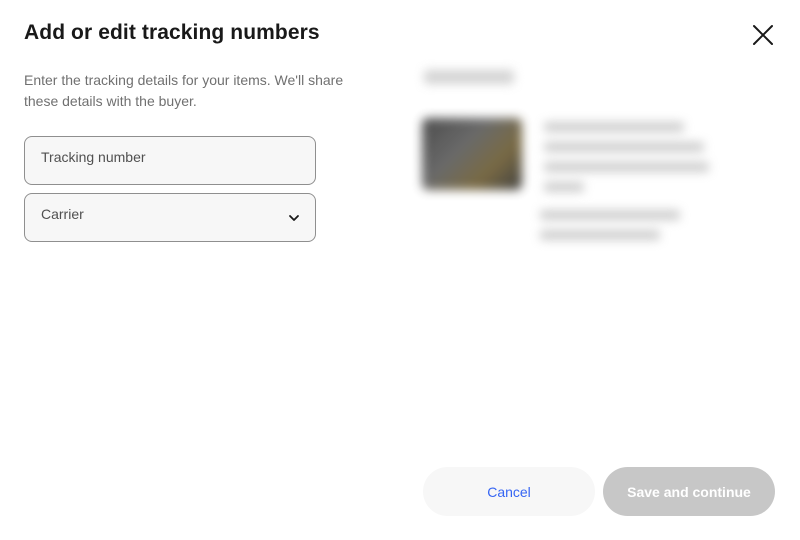 The height and width of the screenshot is (540, 800). What do you see at coordinates (172, 32) in the screenshot?
I see `dialog-title: Add or edit tracking numbers` at bounding box center [172, 32].